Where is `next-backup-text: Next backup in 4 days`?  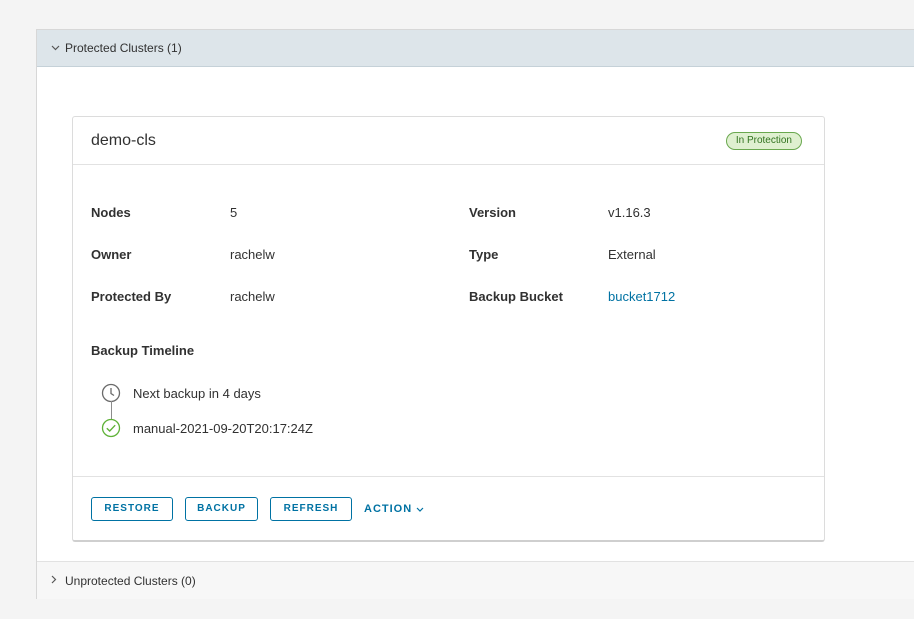
next-backup-text: Next backup in 4 days is located at coordinates (197, 393).